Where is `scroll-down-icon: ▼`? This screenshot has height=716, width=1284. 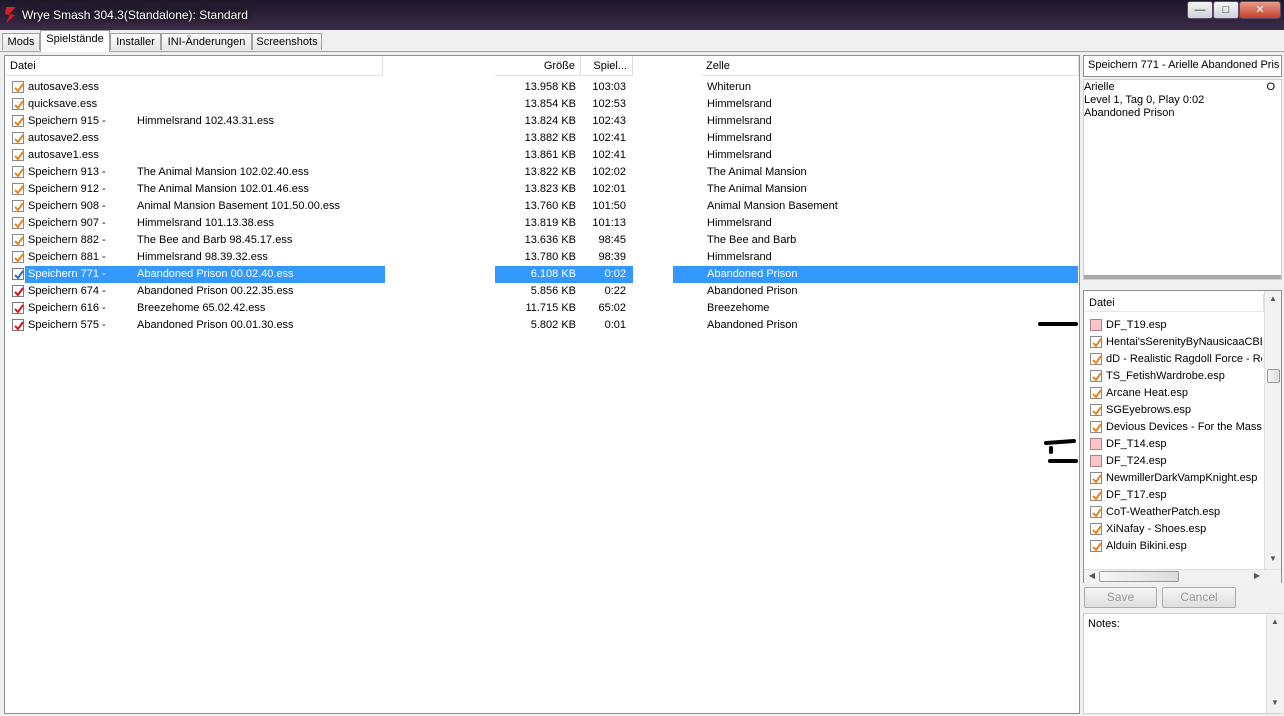
scroll-down-icon: ▼ is located at coordinates (1273, 558).